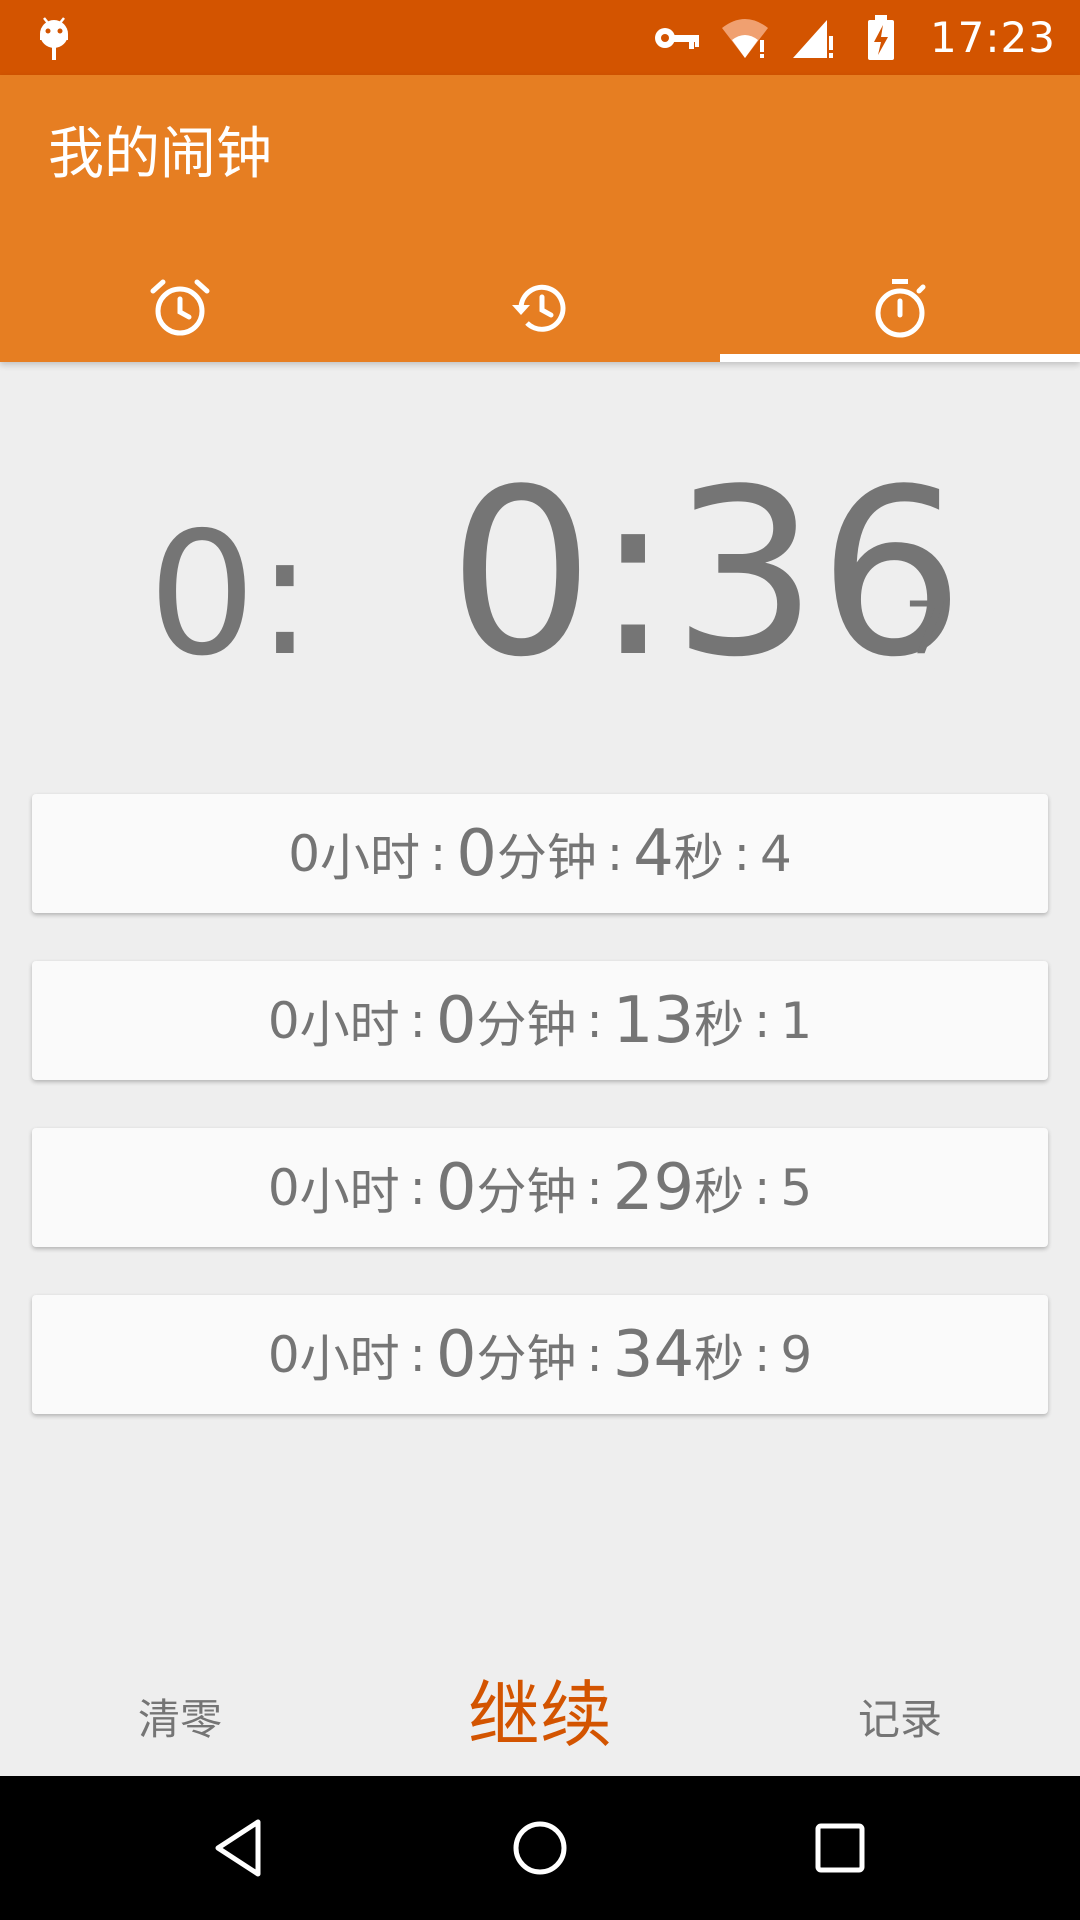  What do you see at coordinates (900, 1716) in the screenshot?
I see `record-lap-button: 记录` at bounding box center [900, 1716].